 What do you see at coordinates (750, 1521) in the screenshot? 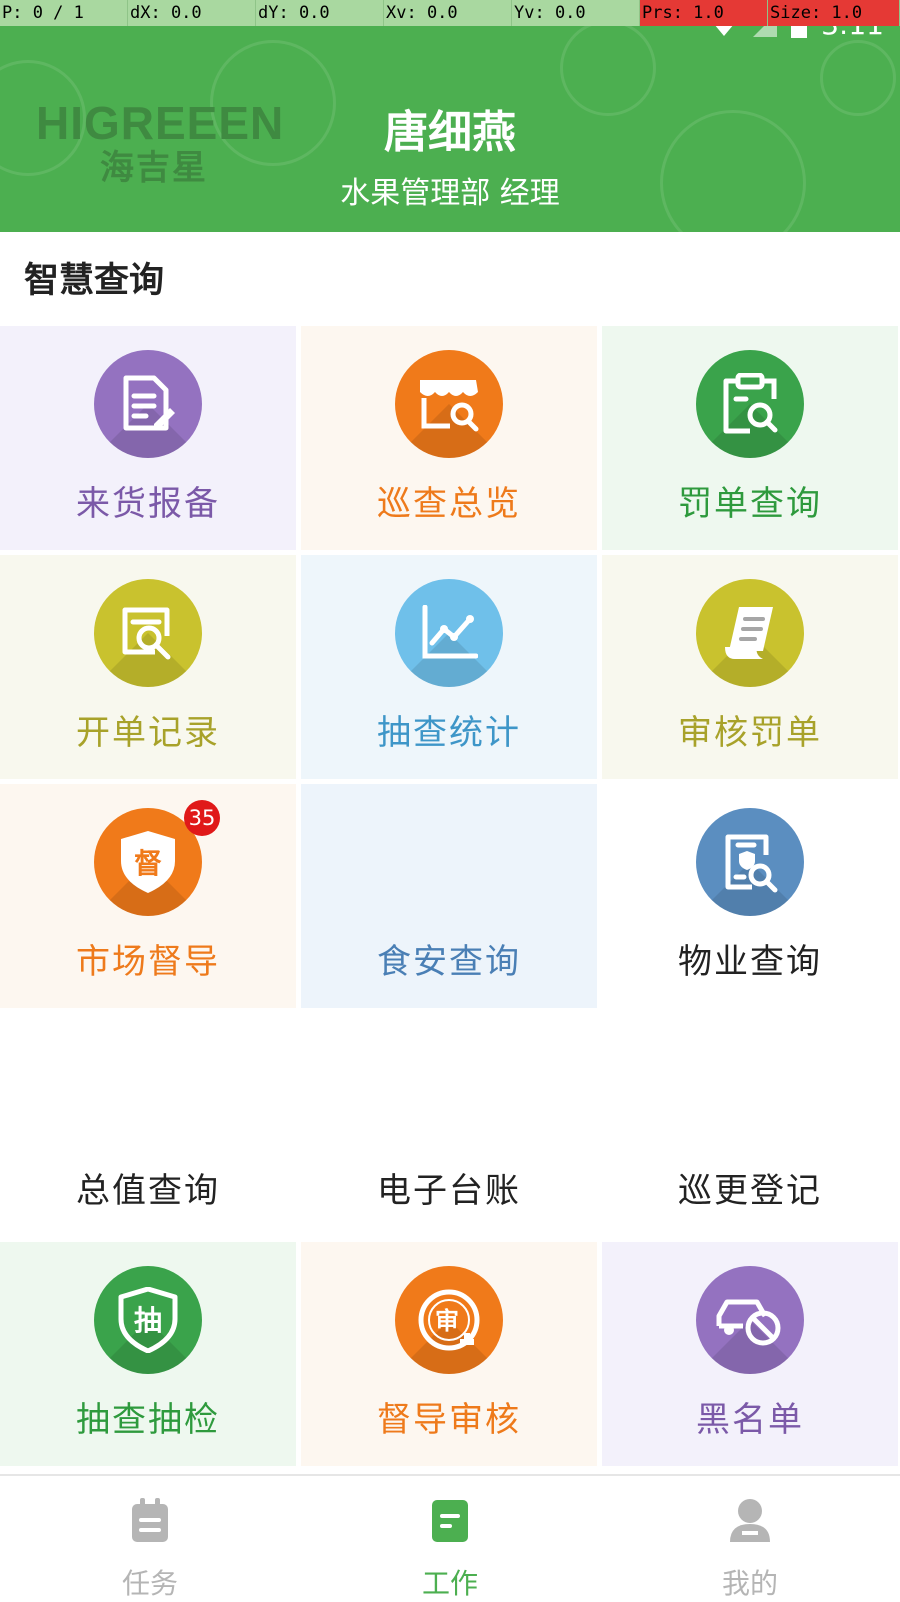
I see `person-icon` at bounding box center [750, 1521].